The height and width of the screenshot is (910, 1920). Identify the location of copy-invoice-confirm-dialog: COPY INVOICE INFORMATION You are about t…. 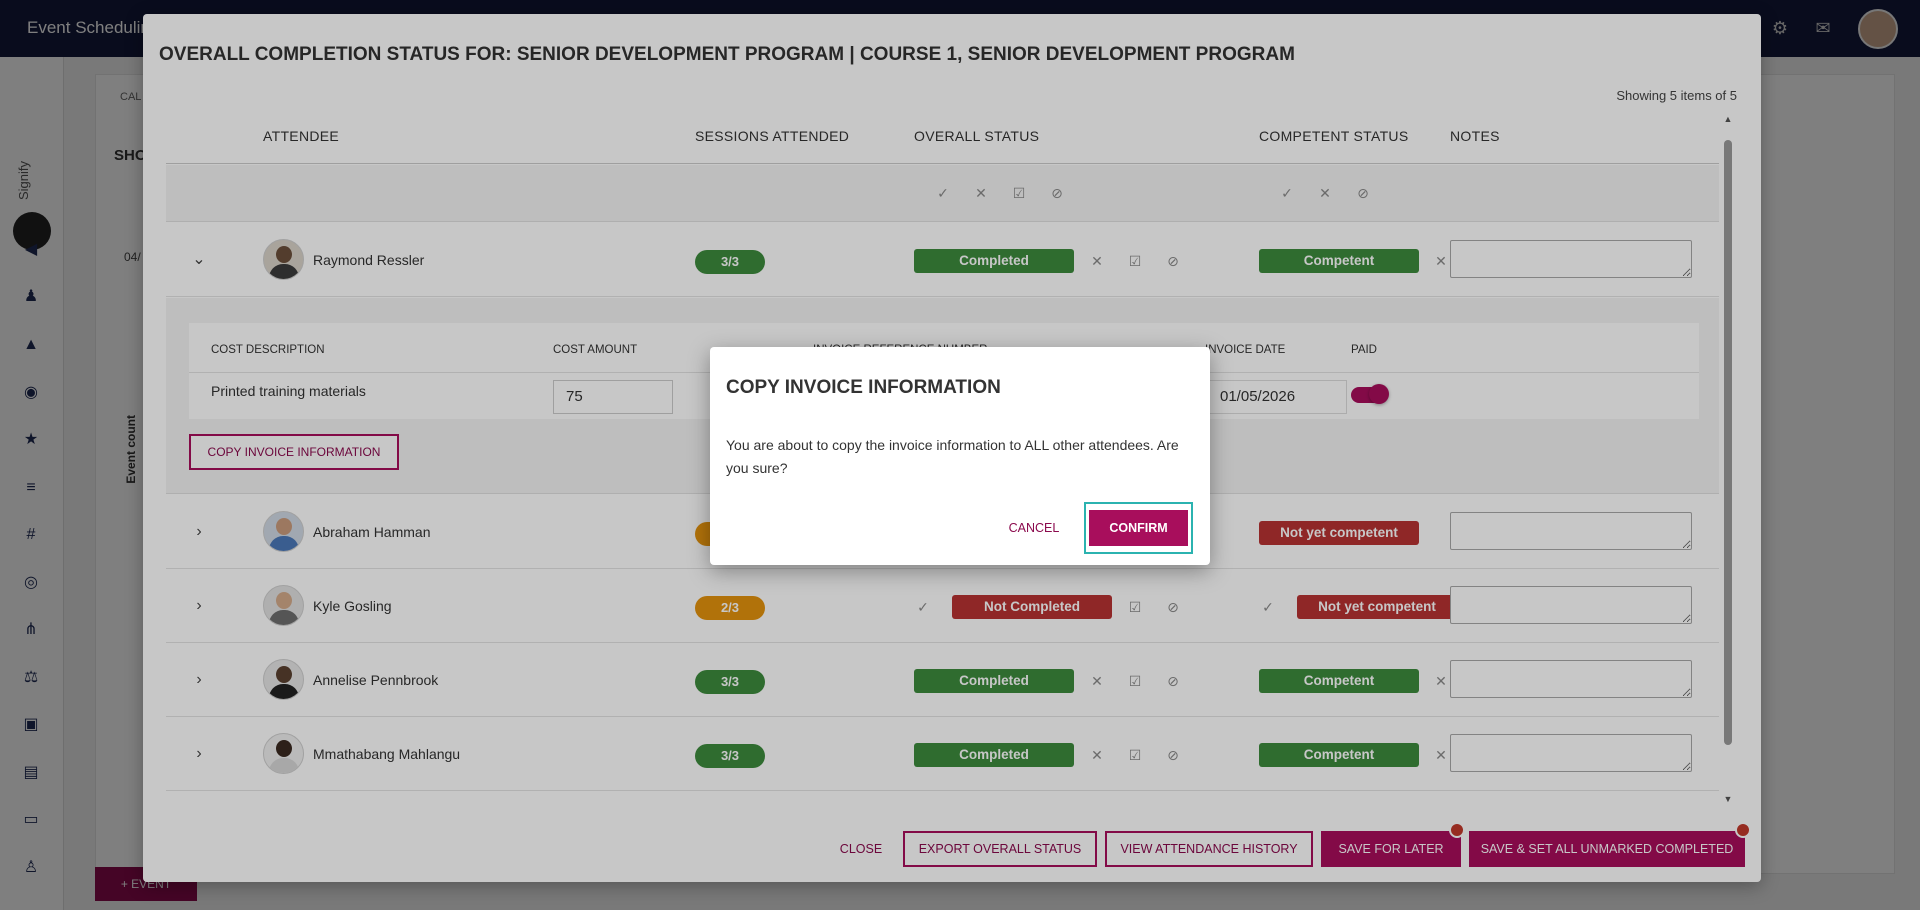
(960, 456).